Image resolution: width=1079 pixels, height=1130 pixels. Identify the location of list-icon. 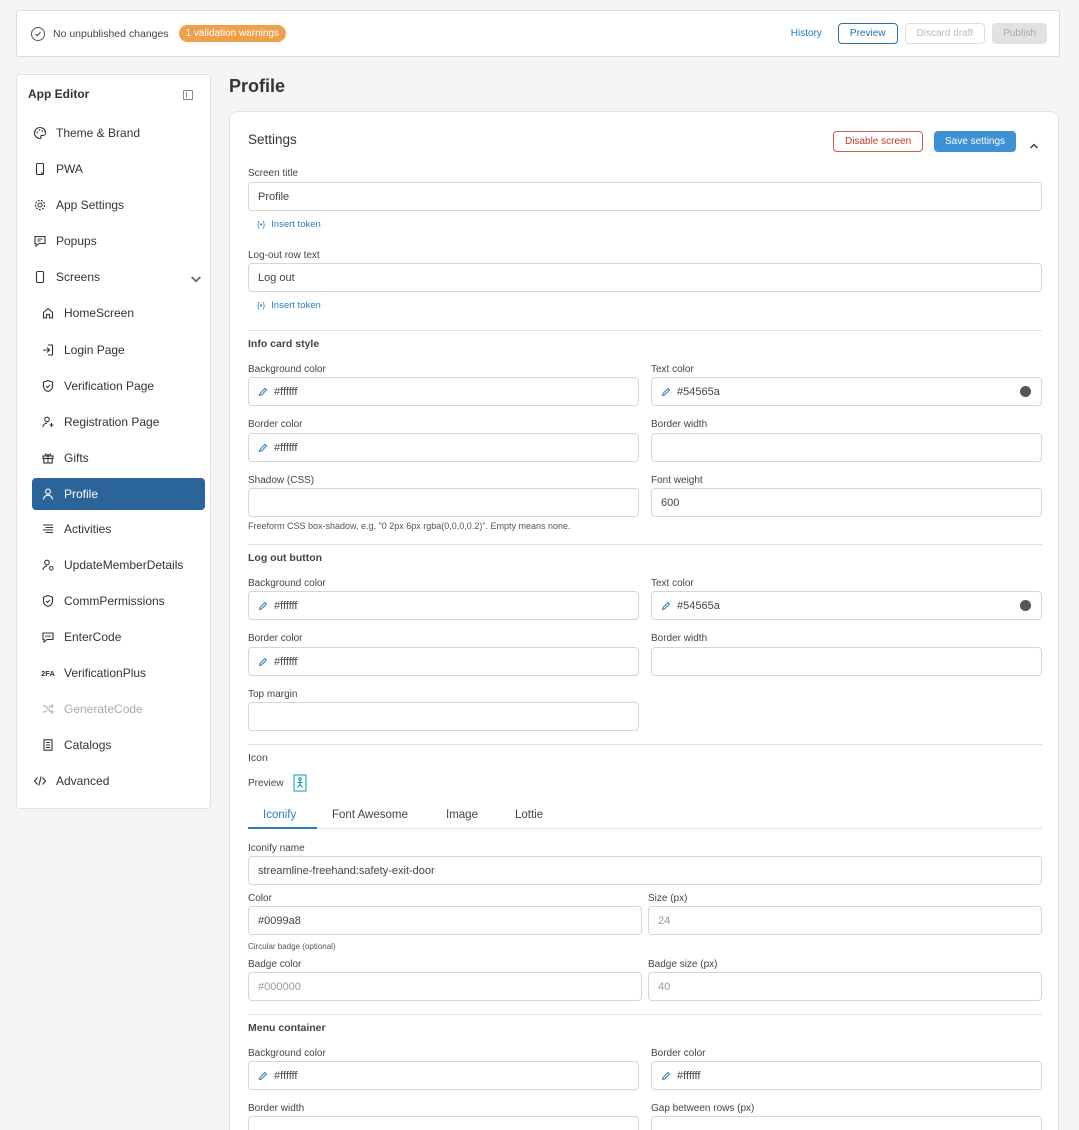
(48, 529).